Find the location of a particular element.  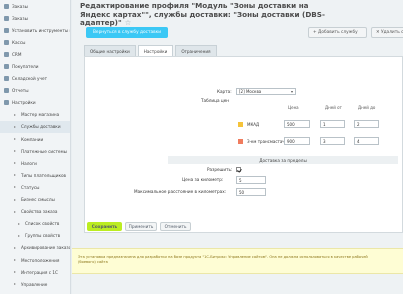

sidebar-item-label: Службы доставки is located at coordinates (41, 127).